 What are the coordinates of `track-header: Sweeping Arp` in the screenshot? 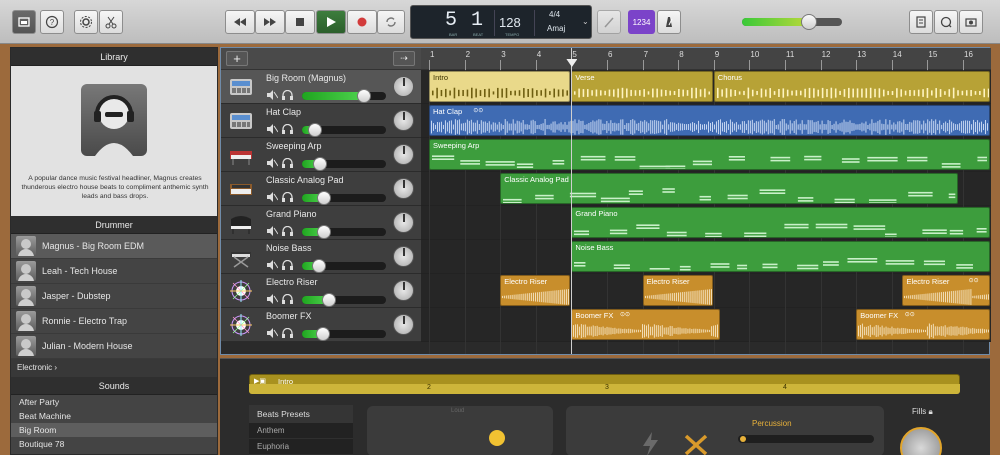 It's located at (321, 155).